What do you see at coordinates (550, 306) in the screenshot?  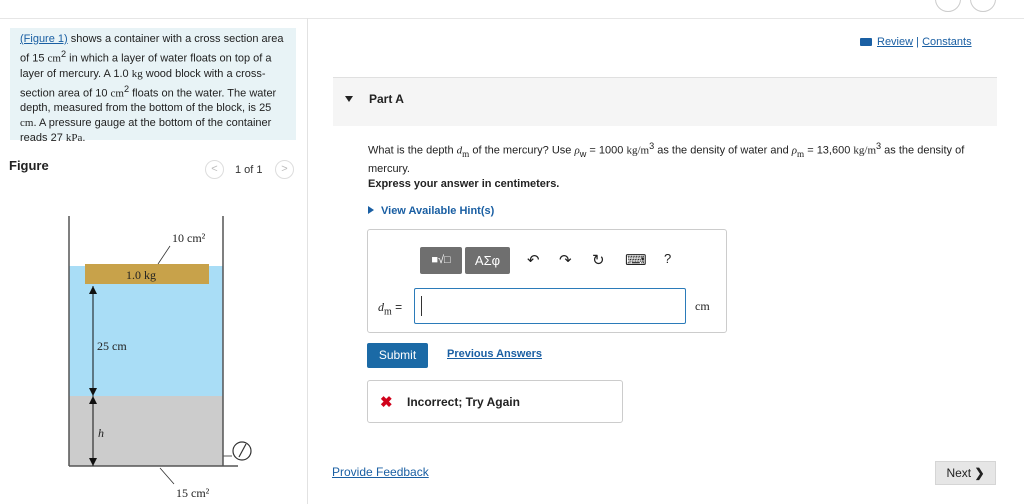 I see `answer-input` at bounding box center [550, 306].